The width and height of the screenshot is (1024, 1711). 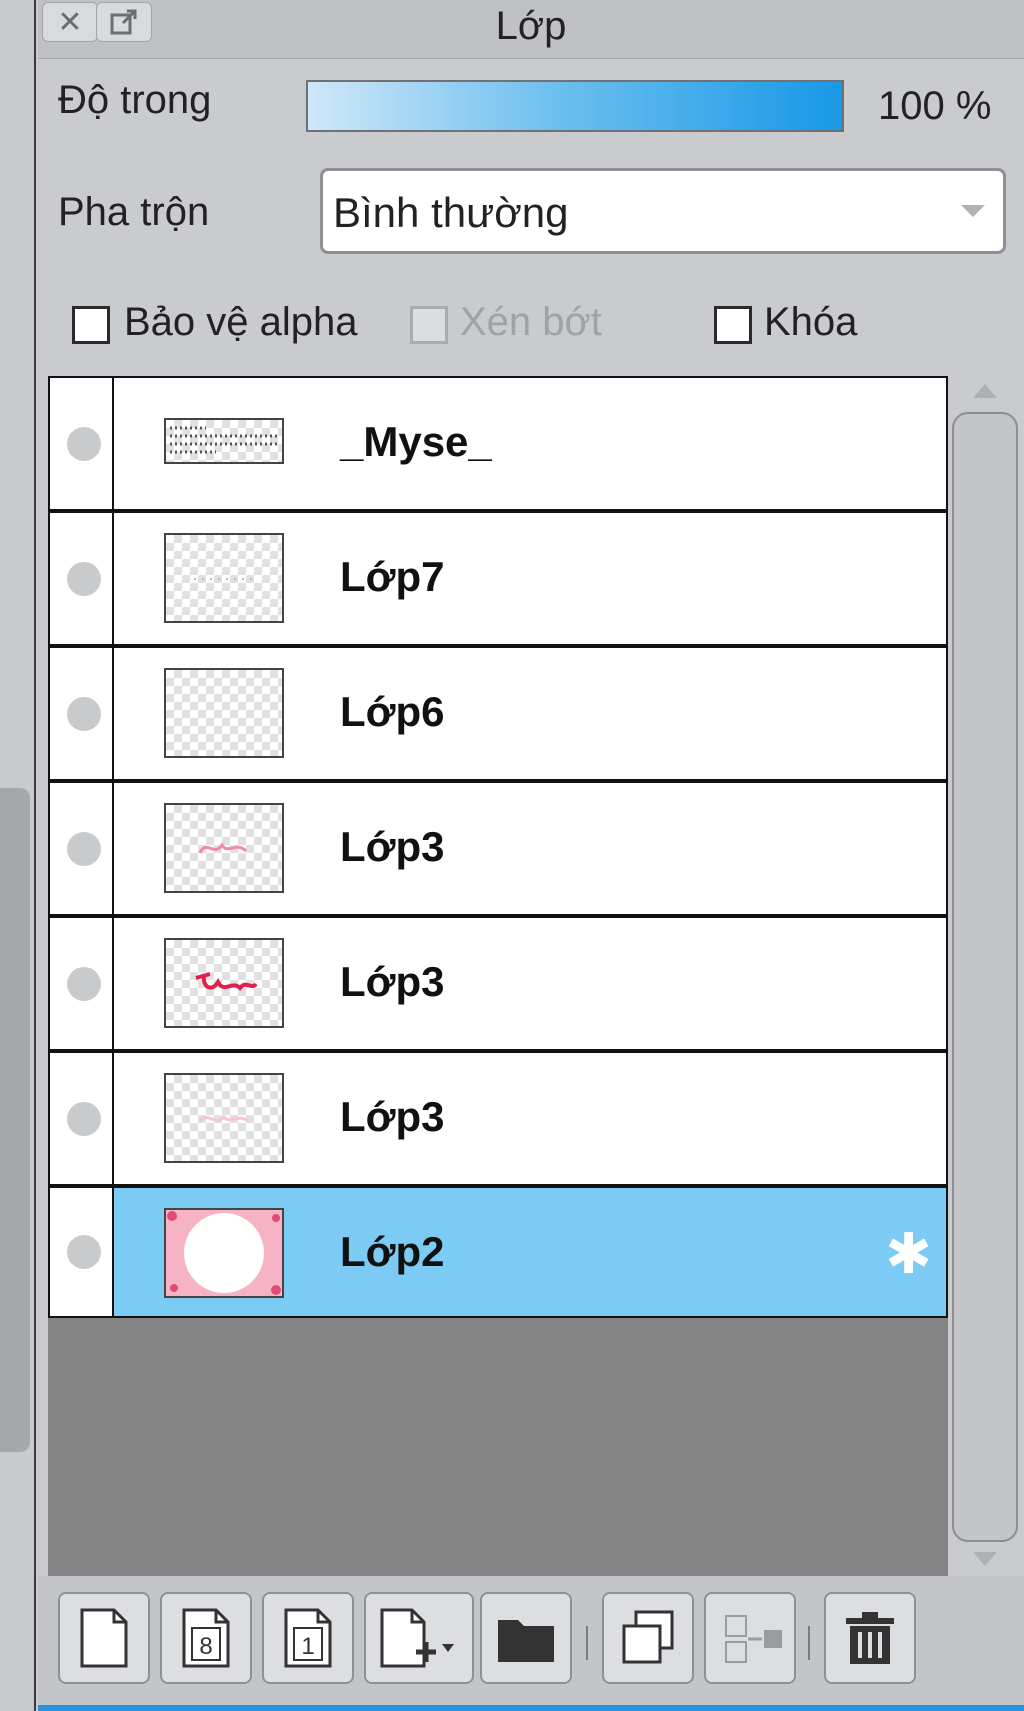 I want to click on blend-mode-select: Bình thường, so click(x=663, y=211).